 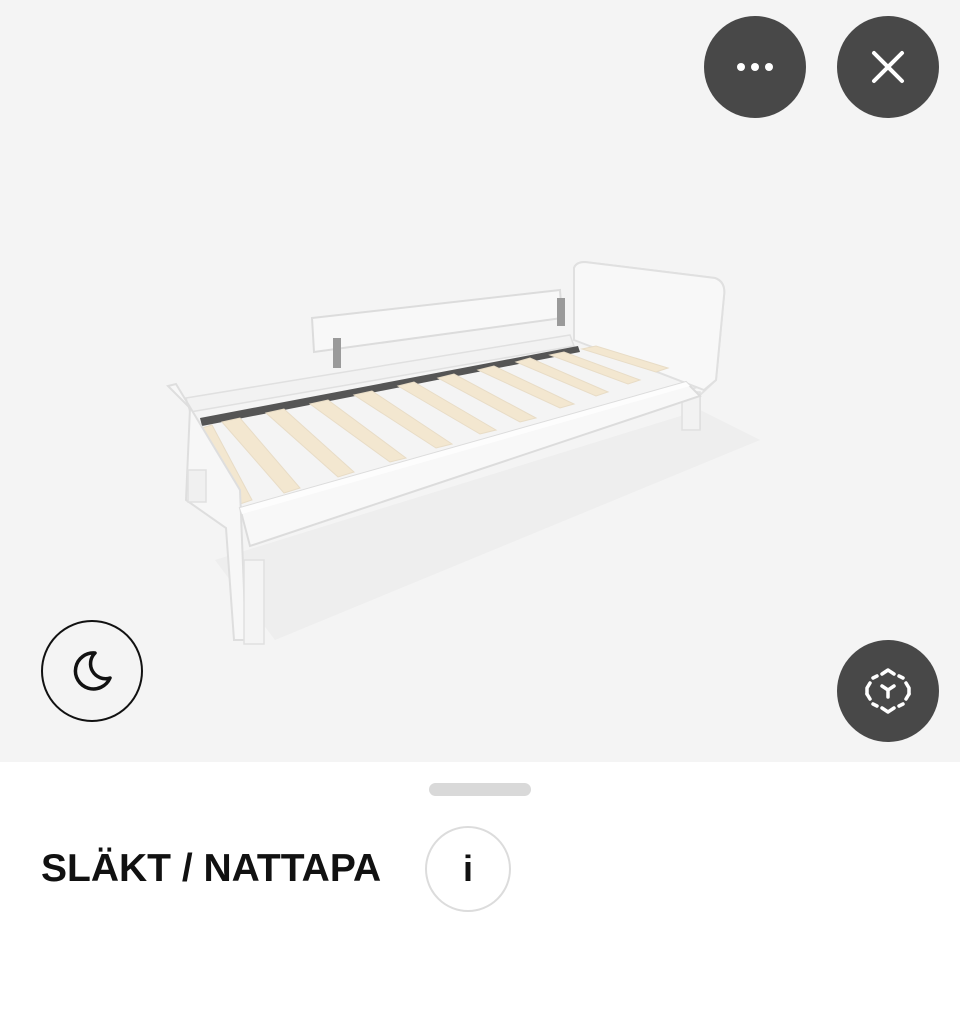 I want to click on ar-view-button, so click(x=888, y=691).